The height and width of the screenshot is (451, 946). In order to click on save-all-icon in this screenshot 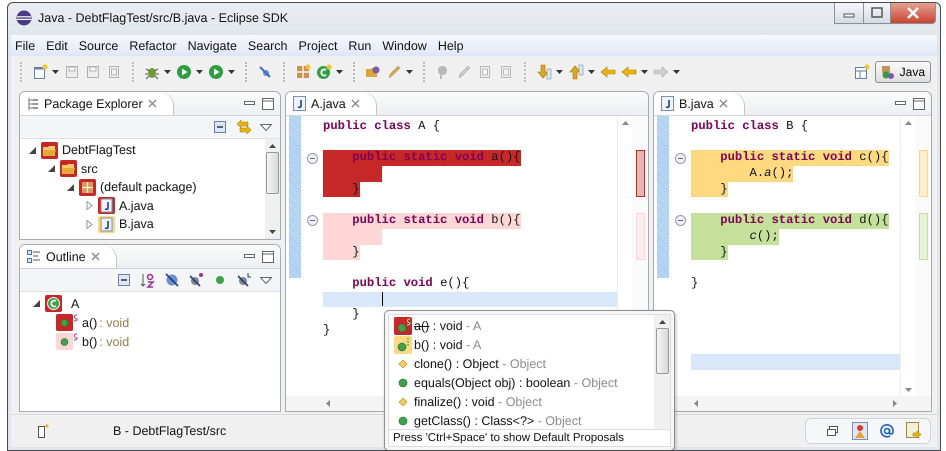, I will do `click(93, 72)`.